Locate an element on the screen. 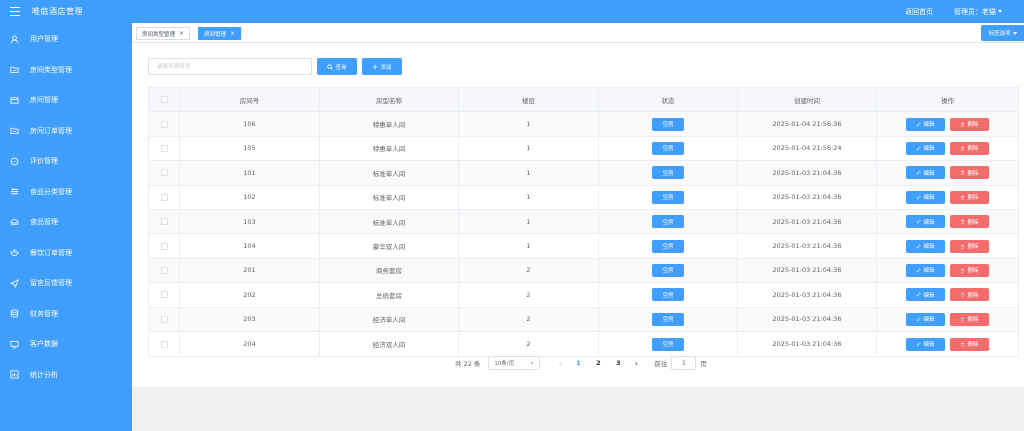 Image resolution: width=1024 pixels, height=431 pixels. sidebar-item-label: 评价管理 is located at coordinates (44, 161).